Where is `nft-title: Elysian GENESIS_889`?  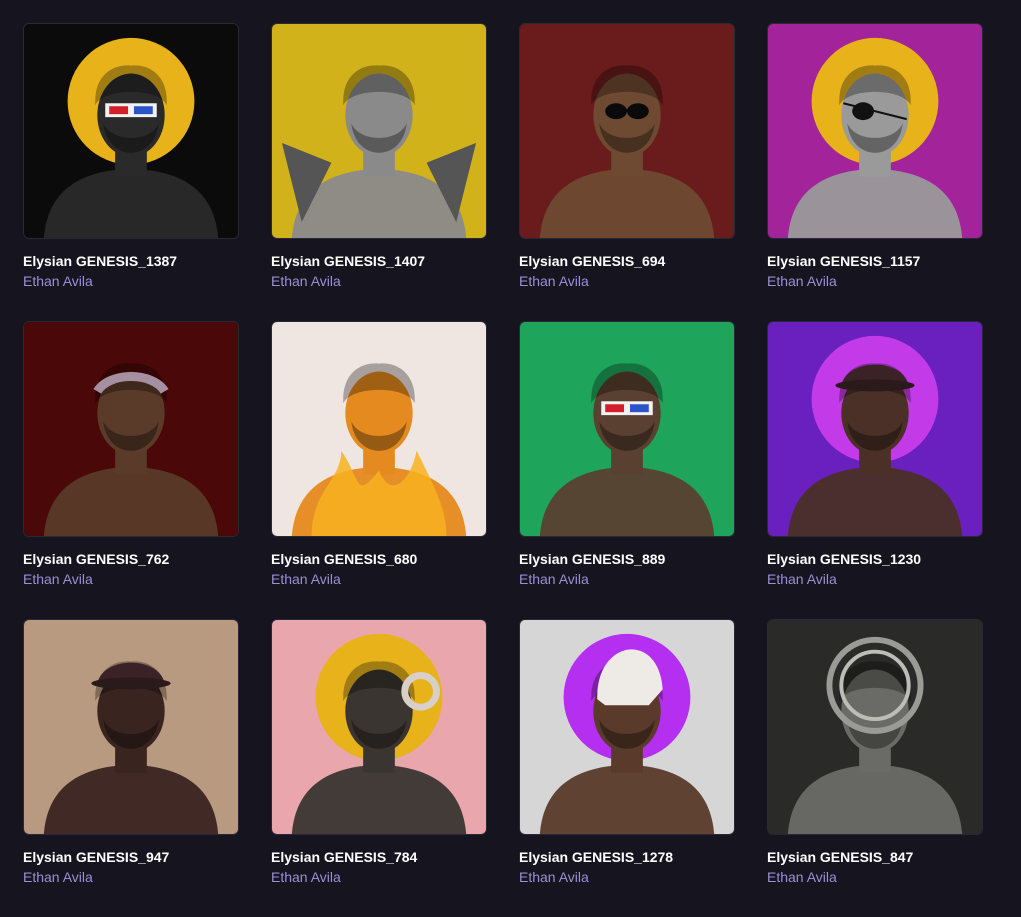
nft-title: Elysian GENESIS_889 is located at coordinates (627, 559).